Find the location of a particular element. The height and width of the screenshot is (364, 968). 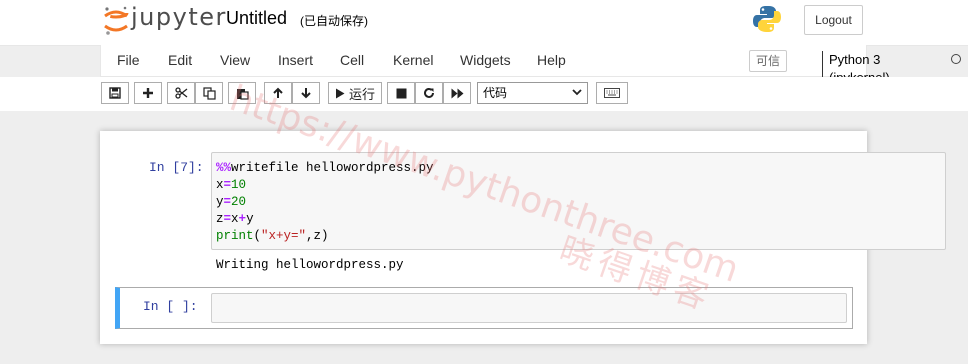

code-token: "x+y=" is located at coordinates (284, 236).